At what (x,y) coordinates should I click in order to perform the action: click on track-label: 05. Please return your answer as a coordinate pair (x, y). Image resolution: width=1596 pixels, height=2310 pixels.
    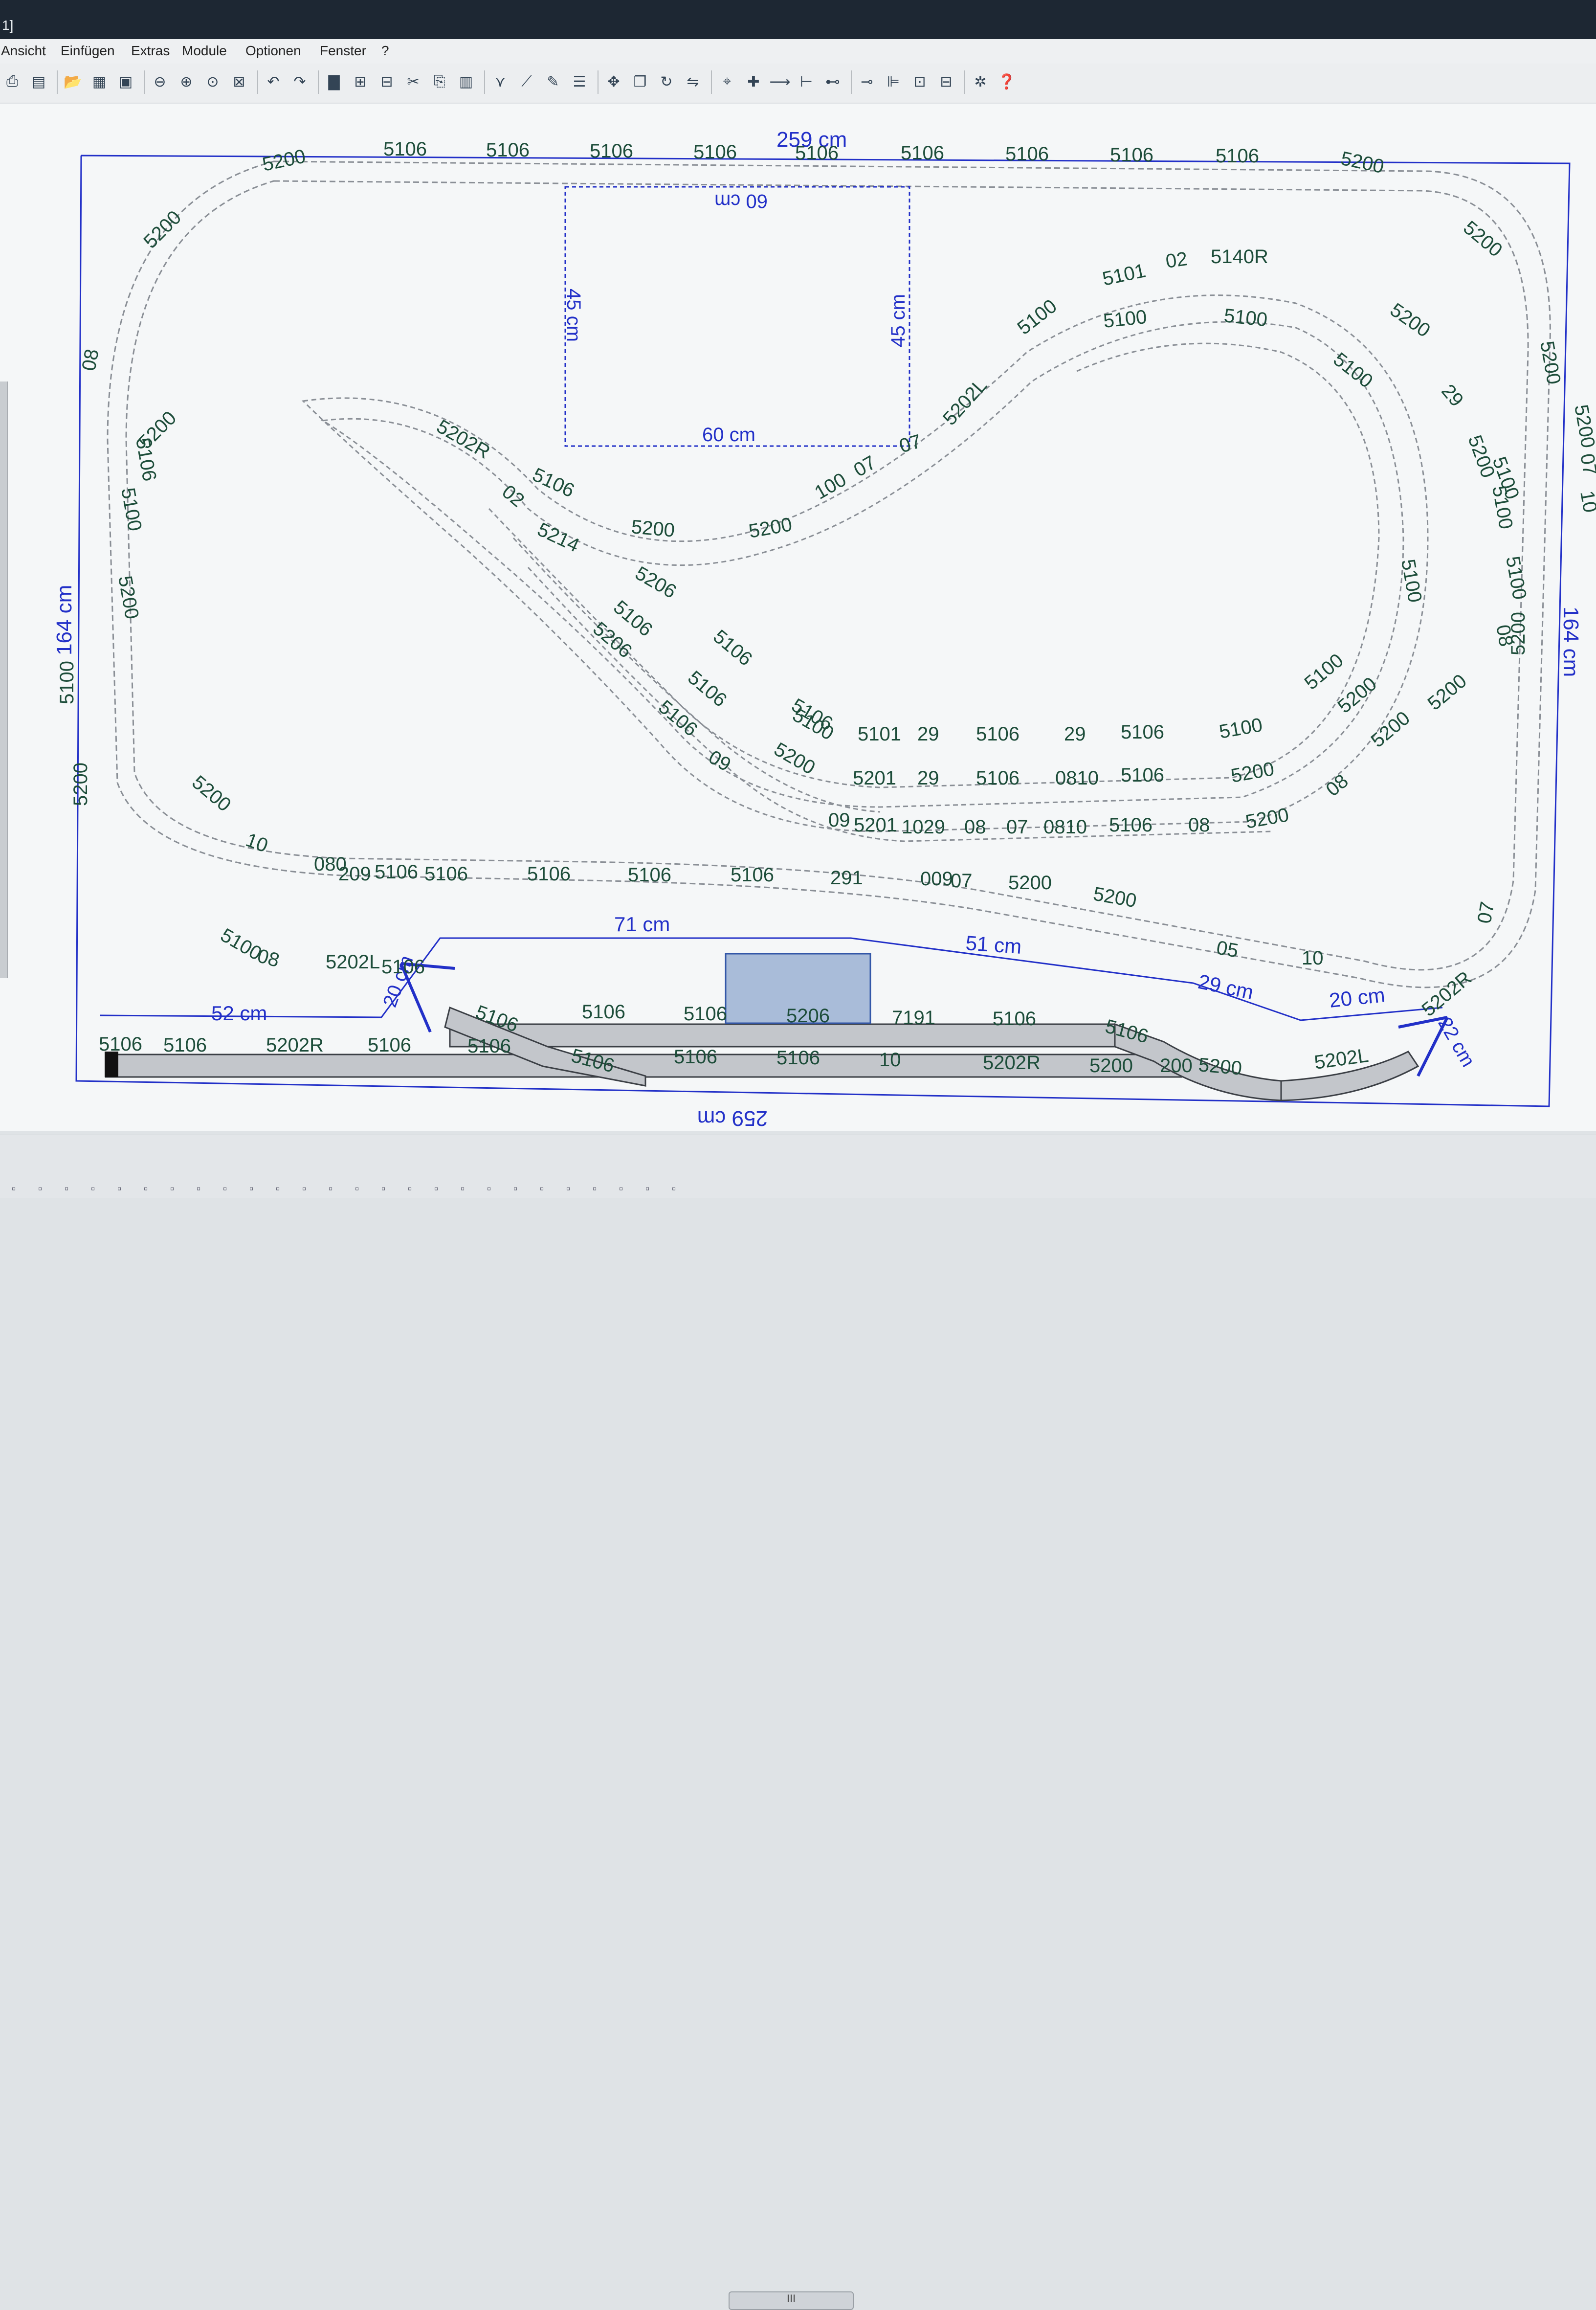
    Looking at the image, I should click on (1227, 949).